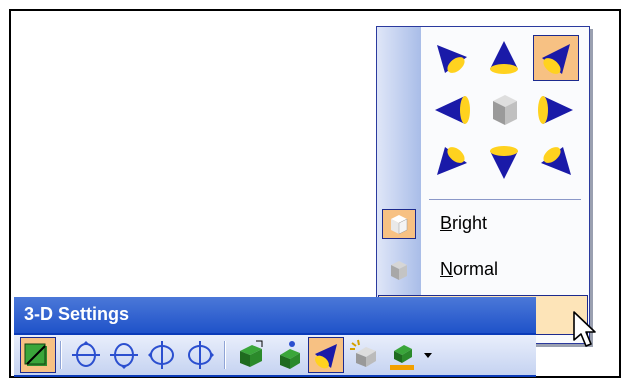 This screenshot has width=637, height=390. I want to click on bright-label: Bright, so click(464, 223).